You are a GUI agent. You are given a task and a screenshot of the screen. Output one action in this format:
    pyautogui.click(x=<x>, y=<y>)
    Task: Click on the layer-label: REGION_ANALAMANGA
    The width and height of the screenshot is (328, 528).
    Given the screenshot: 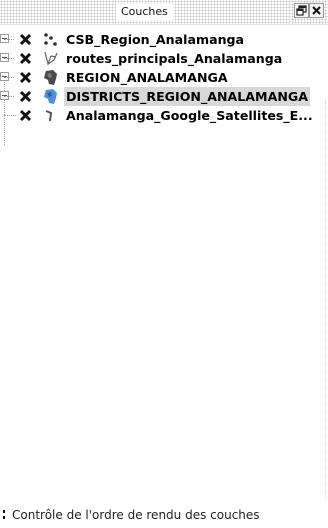 What is the action you would take?
    pyautogui.click(x=147, y=77)
    